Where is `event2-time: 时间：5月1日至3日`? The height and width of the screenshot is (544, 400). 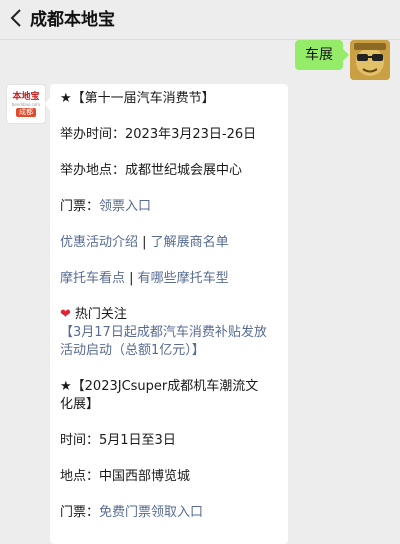
event2-time: 时间：5月1日至3日 is located at coordinates (118, 440).